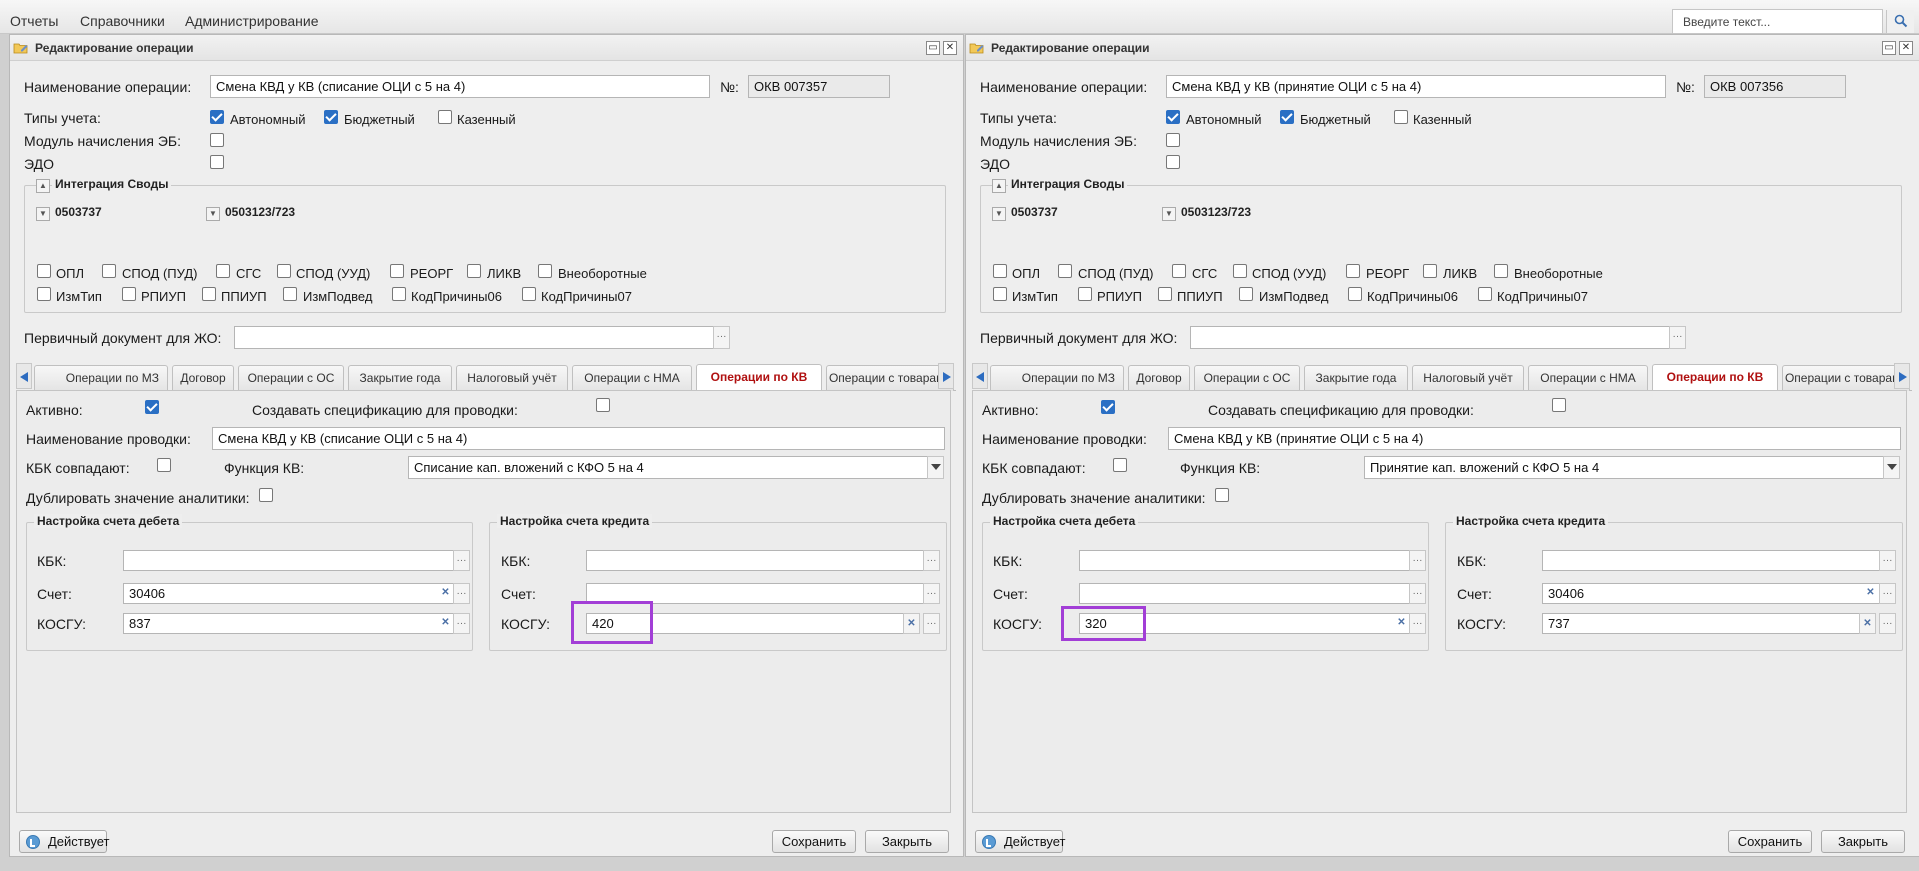  Describe the element at coordinates (1401, 117) in the screenshot. I see `treasury-checkbox` at that location.